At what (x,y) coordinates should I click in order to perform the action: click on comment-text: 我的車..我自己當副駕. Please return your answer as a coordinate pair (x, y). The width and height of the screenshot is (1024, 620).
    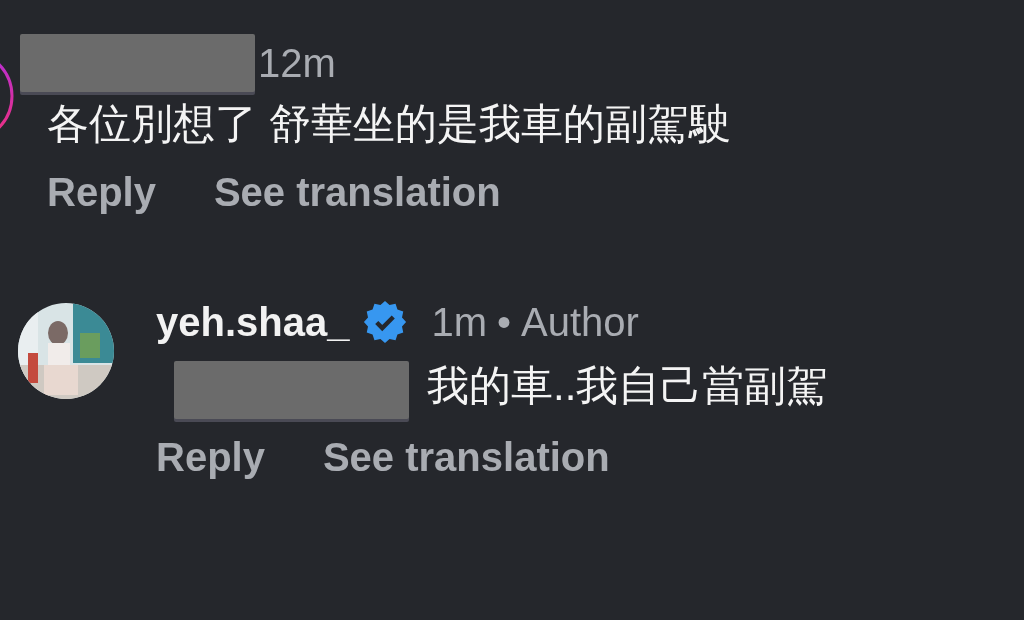
    Looking at the image, I should click on (628, 386).